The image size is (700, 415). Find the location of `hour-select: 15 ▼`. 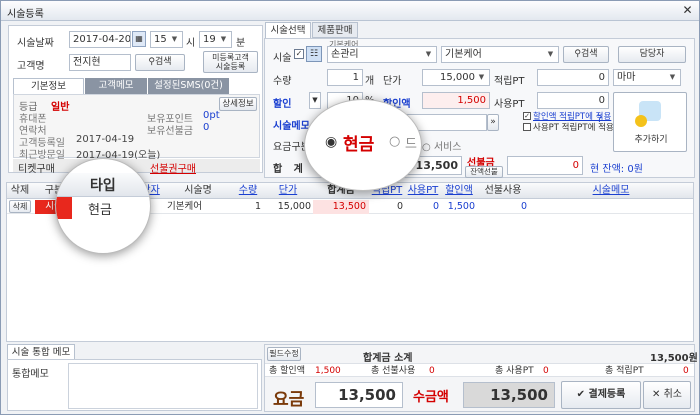

hour-select: 15 ▼ is located at coordinates (166, 39).